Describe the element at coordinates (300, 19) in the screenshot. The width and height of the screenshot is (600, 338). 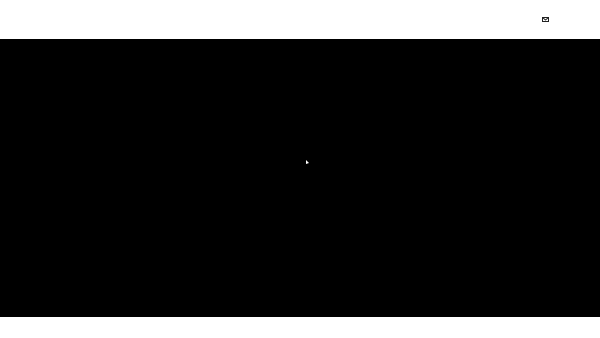
I see `top-bar` at that location.